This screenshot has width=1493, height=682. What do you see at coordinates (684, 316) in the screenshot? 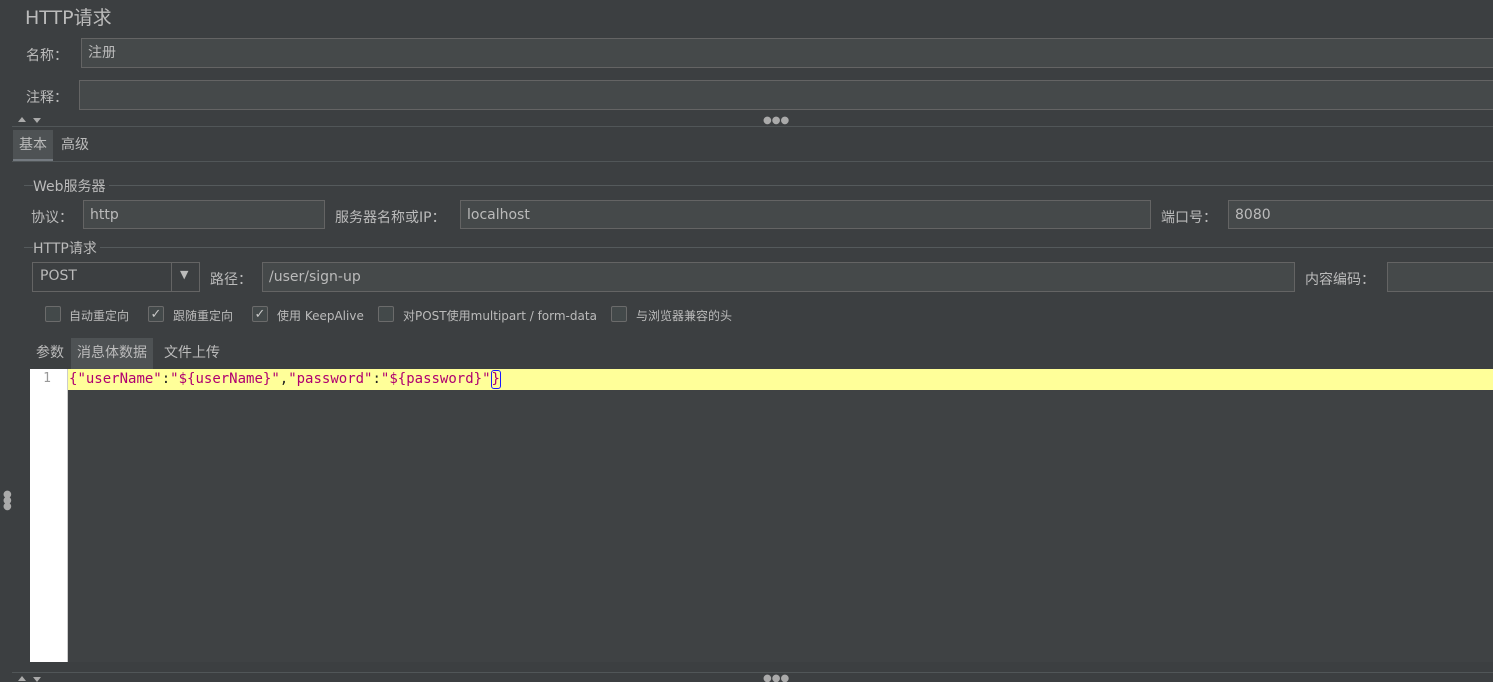
I see `browser-headers-label: 与浏览器兼容的头` at bounding box center [684, 316].